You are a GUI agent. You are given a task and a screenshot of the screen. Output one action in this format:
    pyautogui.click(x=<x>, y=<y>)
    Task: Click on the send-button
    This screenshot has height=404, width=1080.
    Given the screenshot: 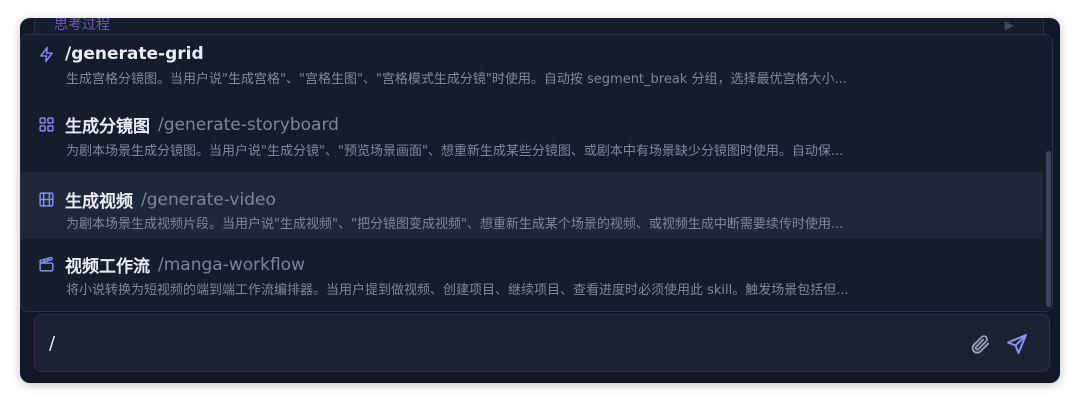 What is the action you would take?
    pyautogui.click(x=1017, y=344)
    